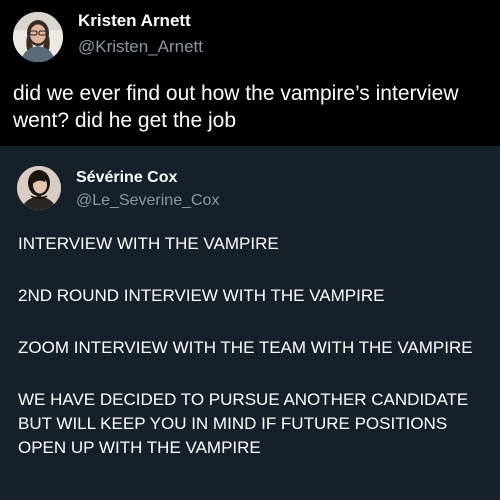 The width and height of the screenshot is (500, 500). I want to click on user-handle: @Kristen_Arnett, so click(140, 47).